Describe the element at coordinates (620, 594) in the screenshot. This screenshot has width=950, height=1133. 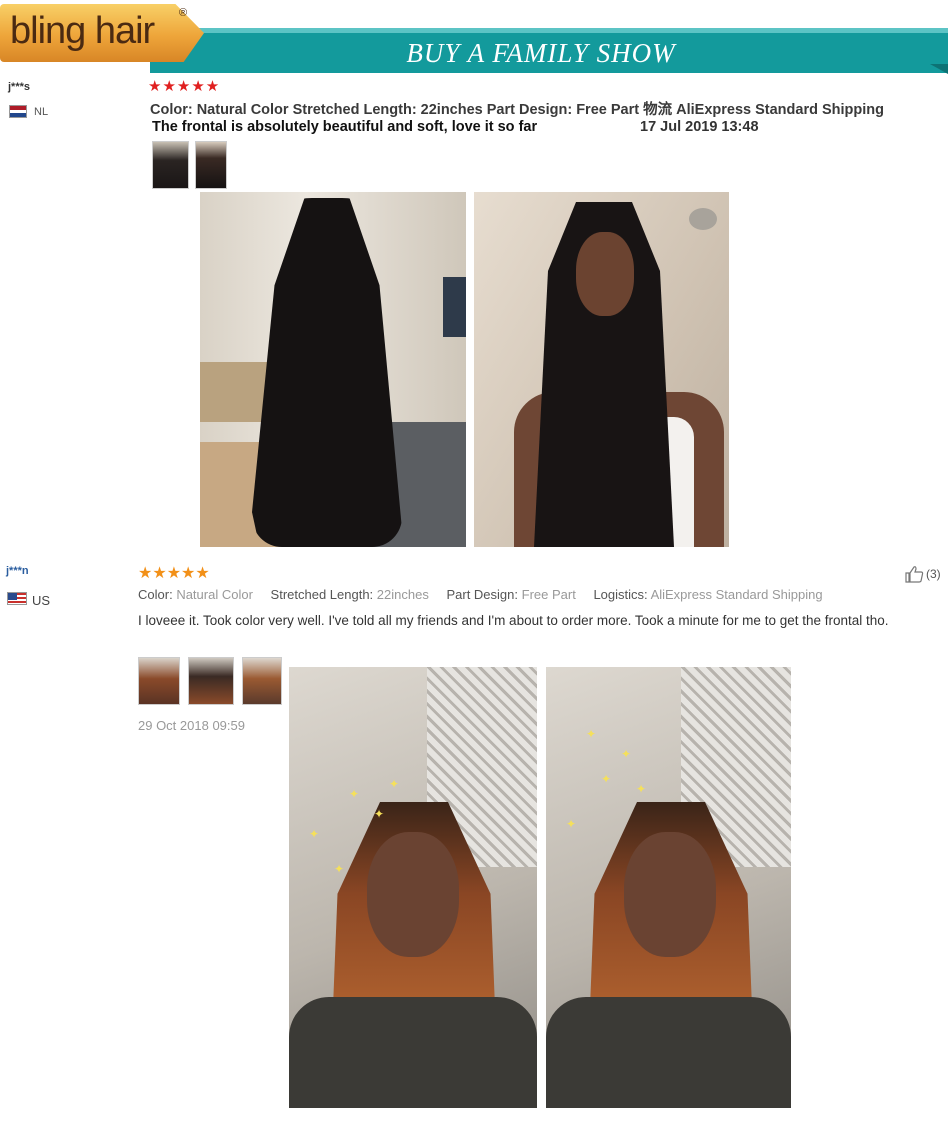
I see `logistics-label: Logistics:` at that location.